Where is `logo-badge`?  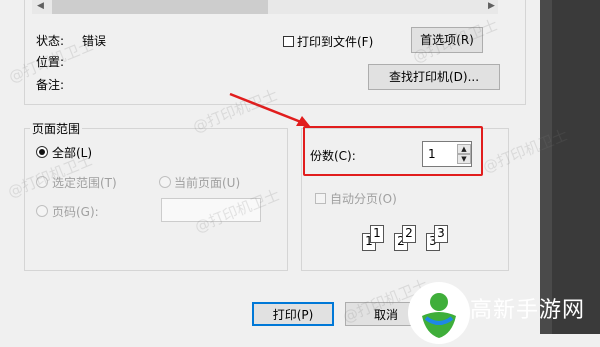 logo-badge is located at coordinates (439, 313).